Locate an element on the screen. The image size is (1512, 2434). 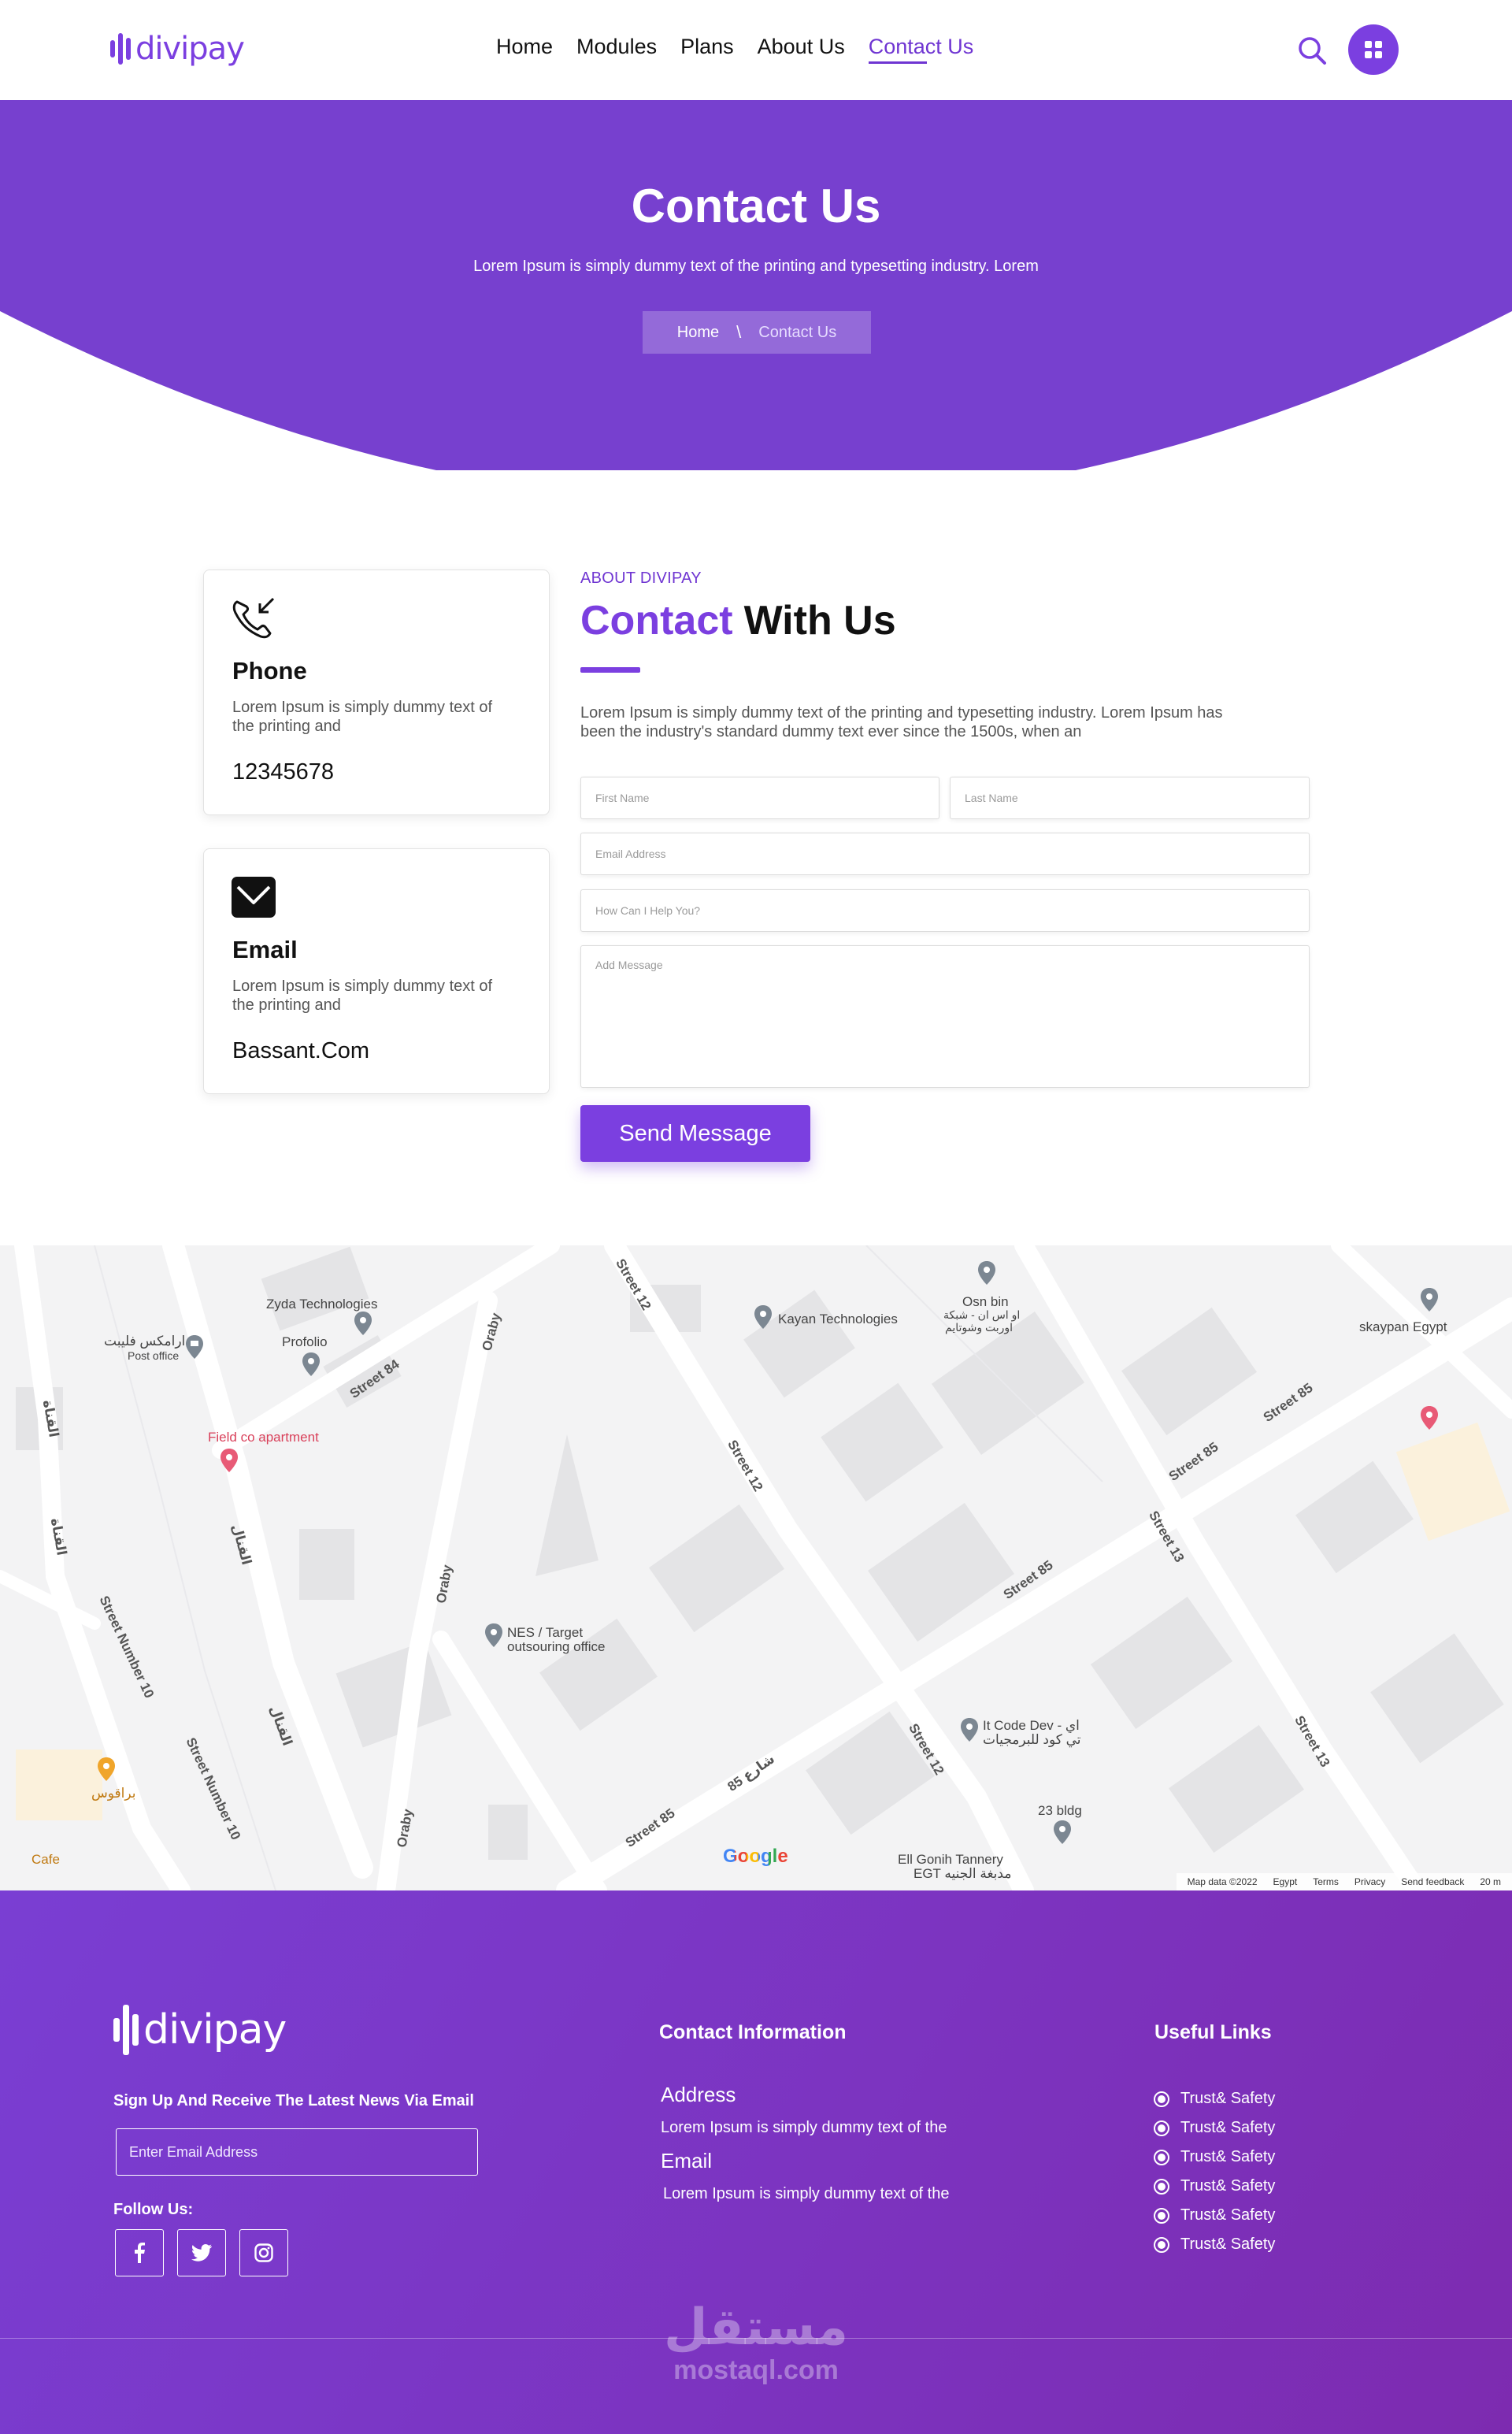
place-label: Ell Gonih Tannery is located at coordinates (950, 1859).